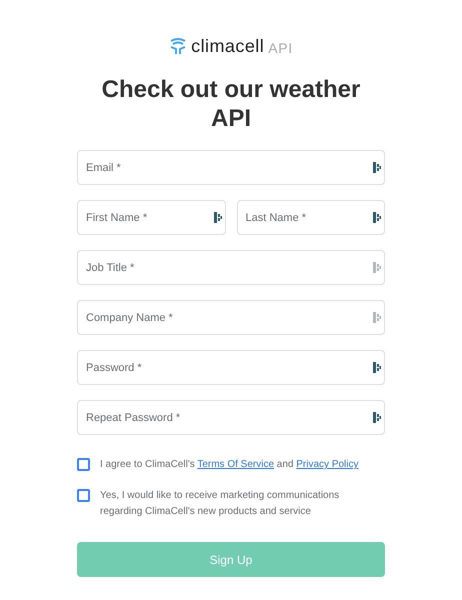  What do you see at coordinates (231, 417) in the screenshot?
I see `input-field: Repeat Password *` at bounding box center [231, 417].